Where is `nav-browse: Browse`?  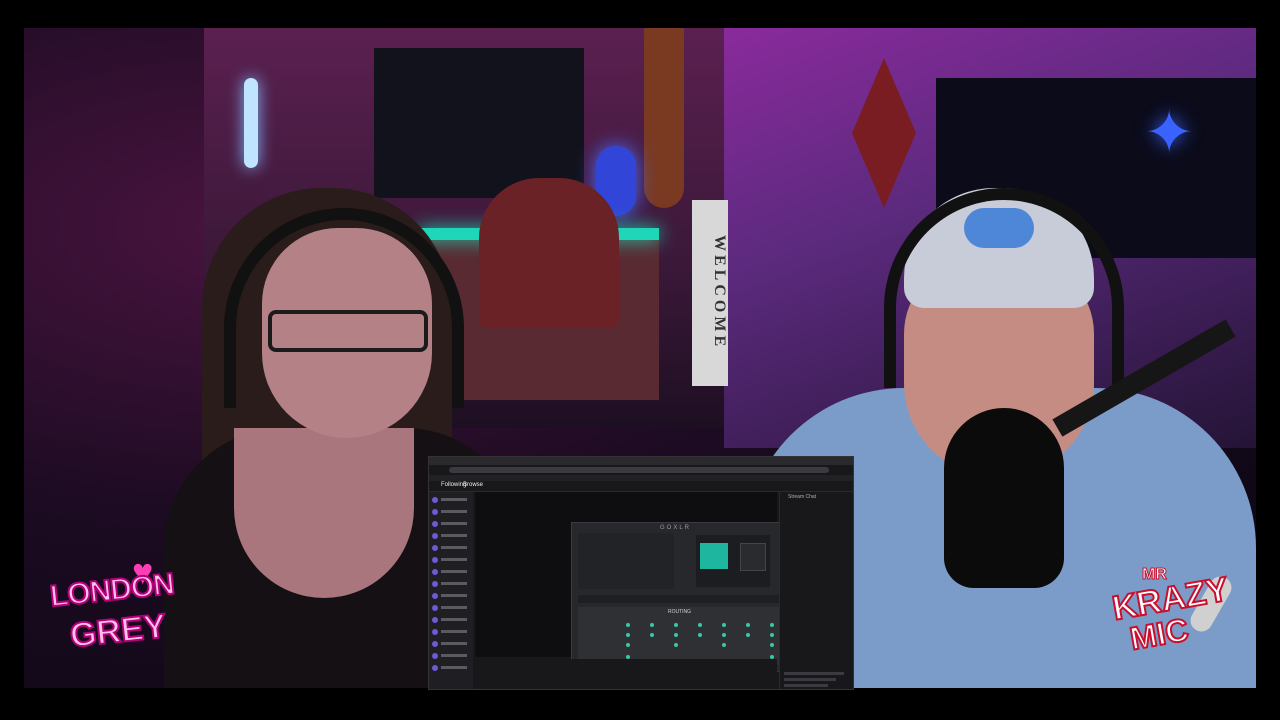 nav-browse: Browse is located at coordinates (473, 485).